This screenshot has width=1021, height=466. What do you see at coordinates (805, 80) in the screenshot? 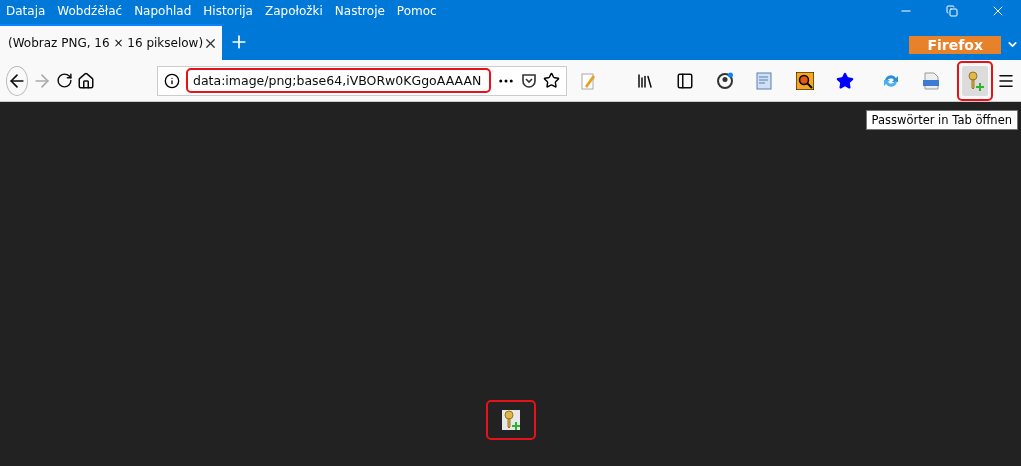
I see `magnifier-icon` at bounding box center [805, 80].